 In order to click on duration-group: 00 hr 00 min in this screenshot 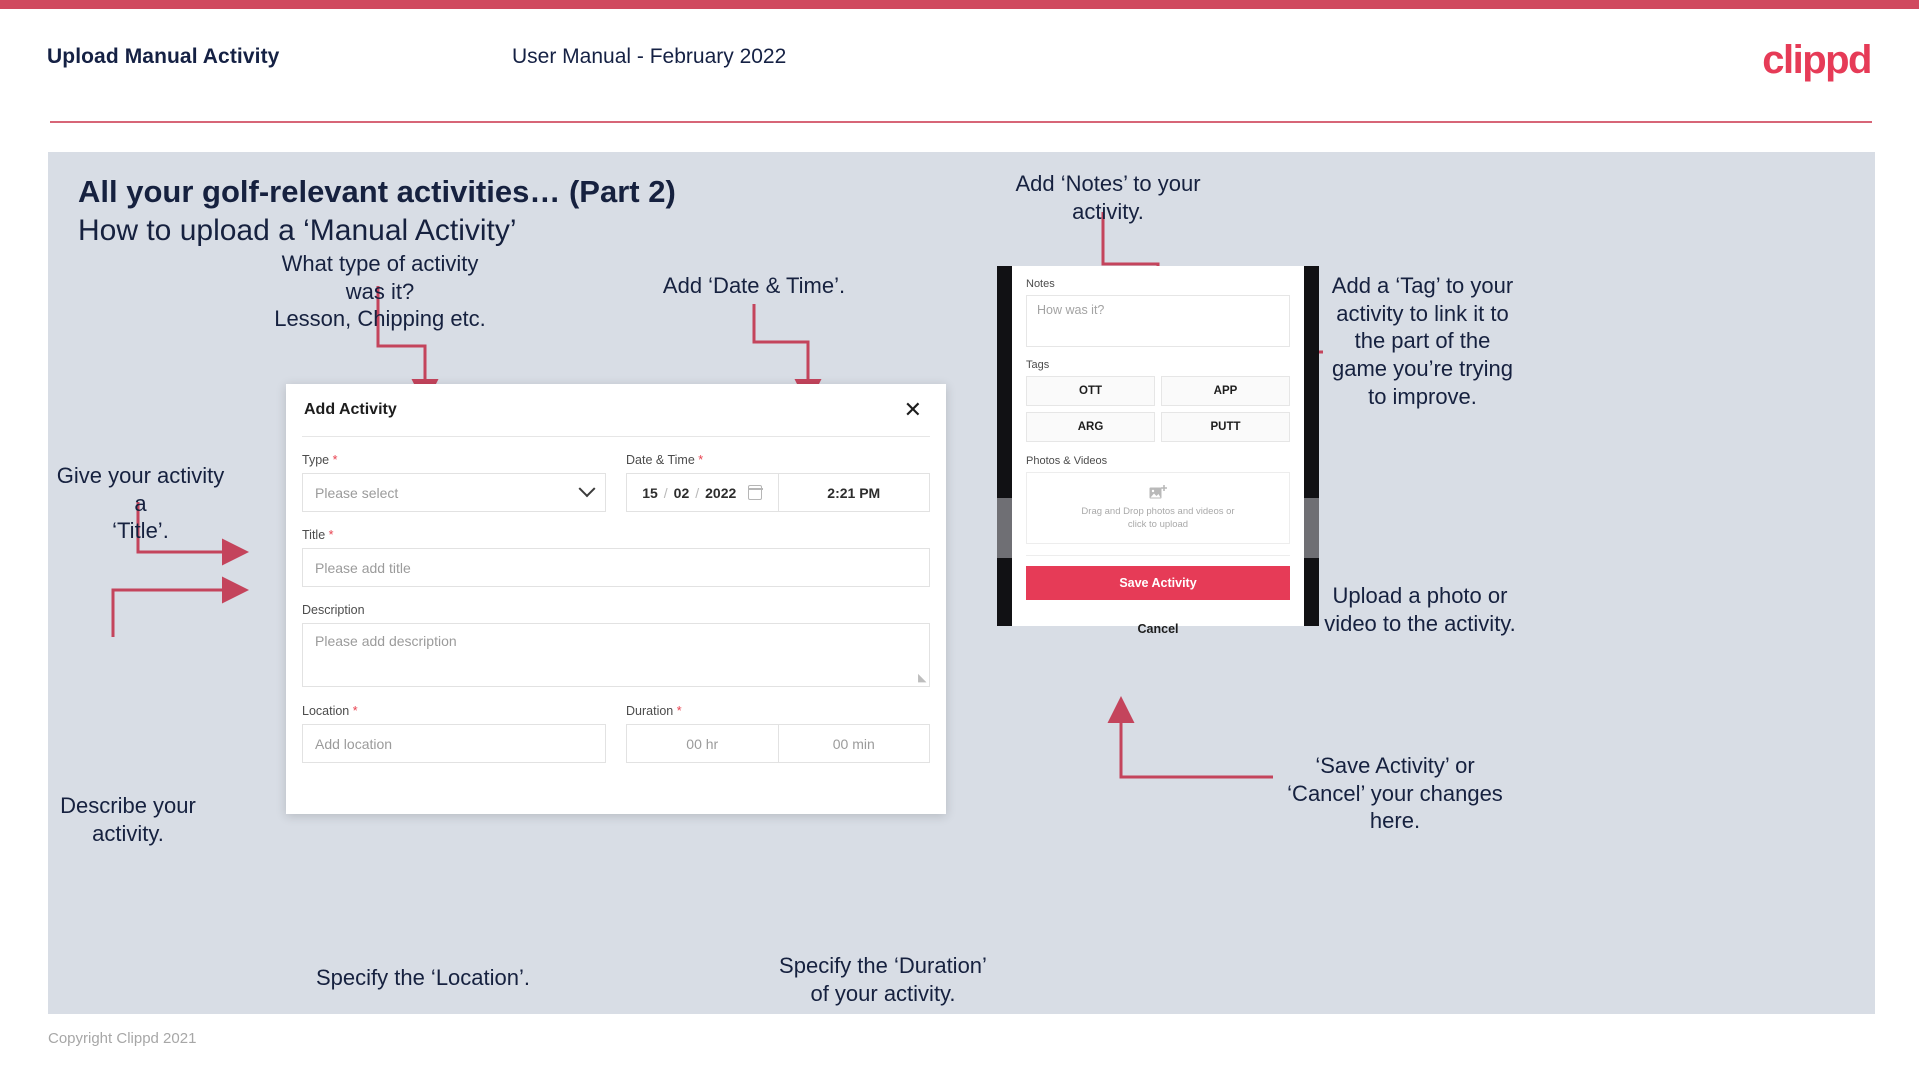, I will do `click(778, 743)`.